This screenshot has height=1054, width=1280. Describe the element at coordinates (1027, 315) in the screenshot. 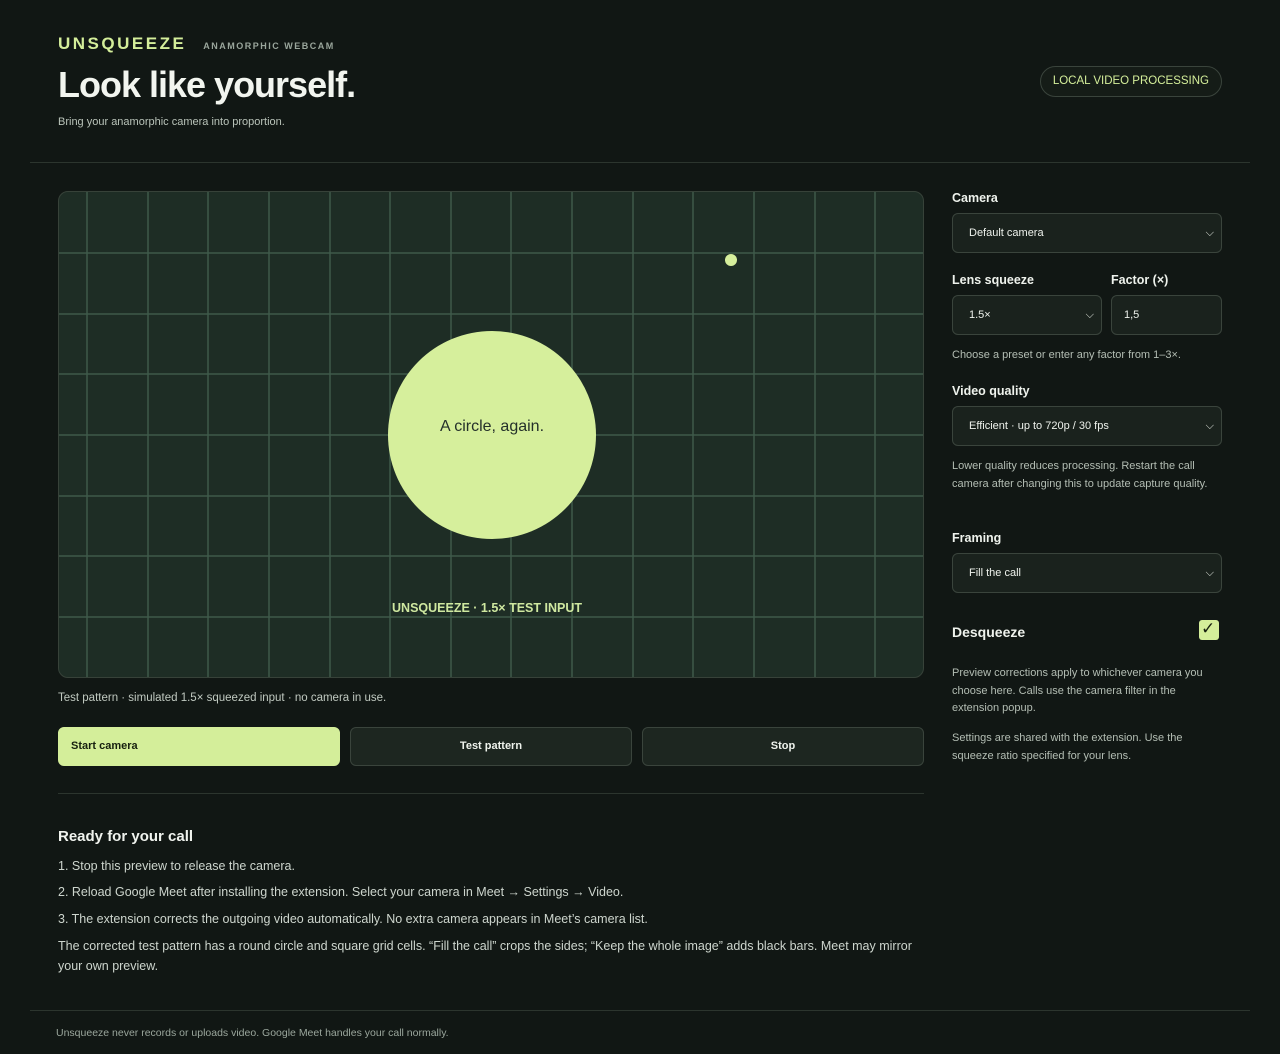

I see `lens-squeeze-select: 1.5× ⌵` at that location.